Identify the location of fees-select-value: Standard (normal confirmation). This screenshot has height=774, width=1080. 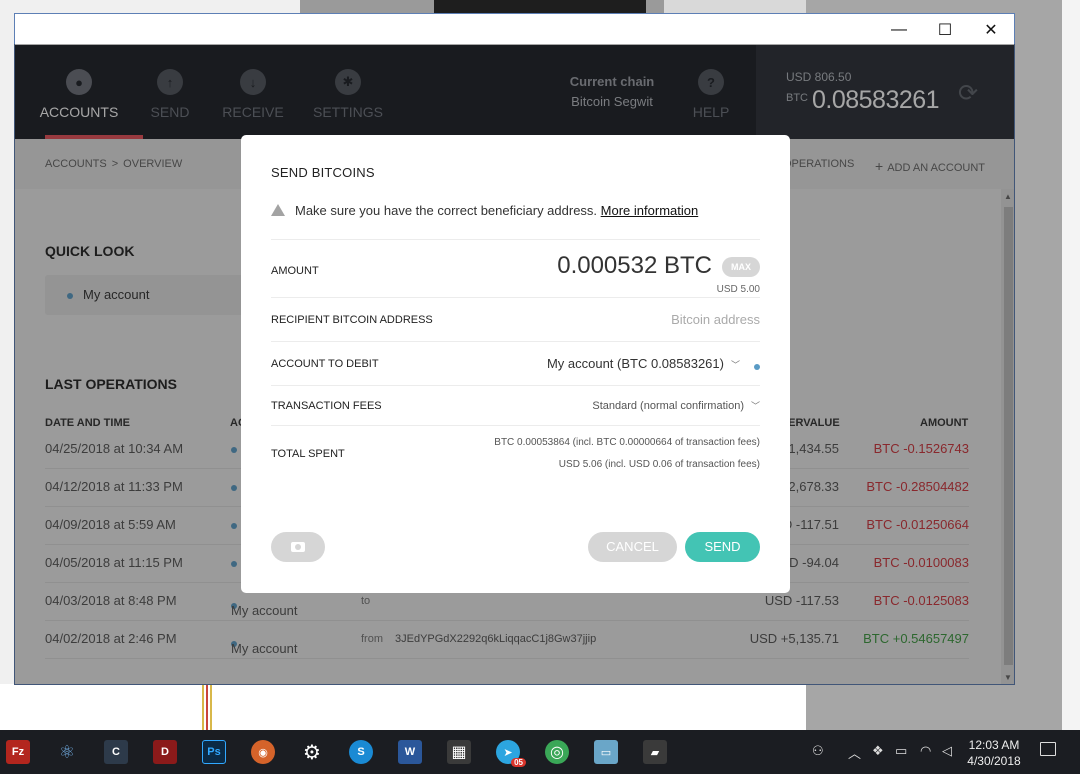
(668, 406).